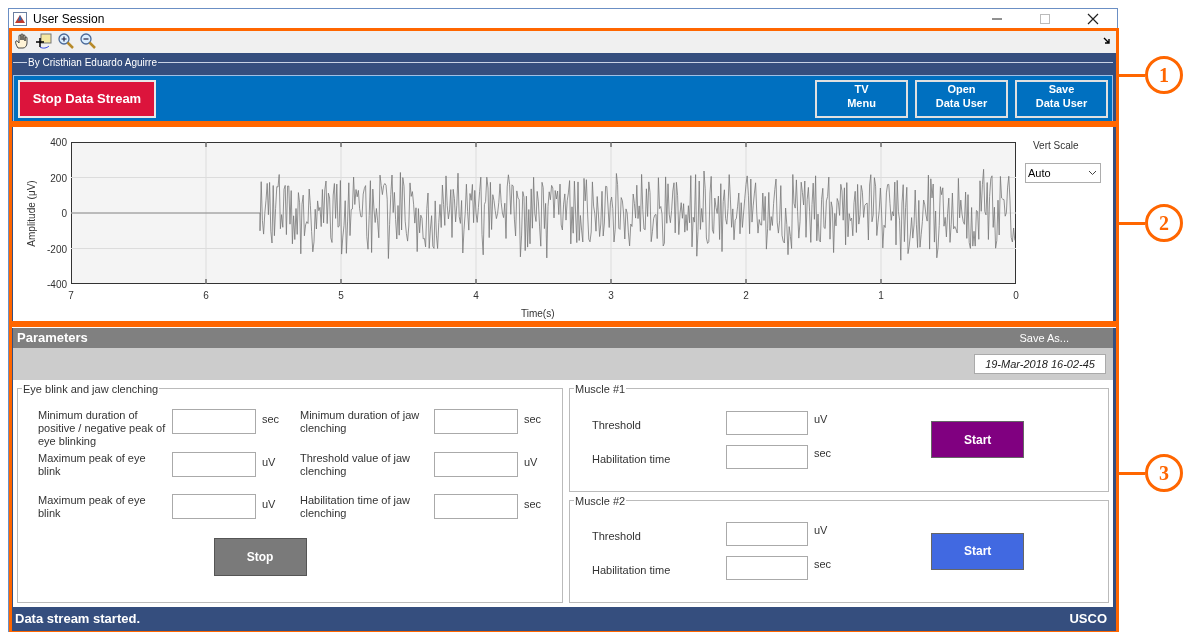  Describe the element at coordinates (1088, 619) in the screenshot. I see `brand-label: USCO` at that location.